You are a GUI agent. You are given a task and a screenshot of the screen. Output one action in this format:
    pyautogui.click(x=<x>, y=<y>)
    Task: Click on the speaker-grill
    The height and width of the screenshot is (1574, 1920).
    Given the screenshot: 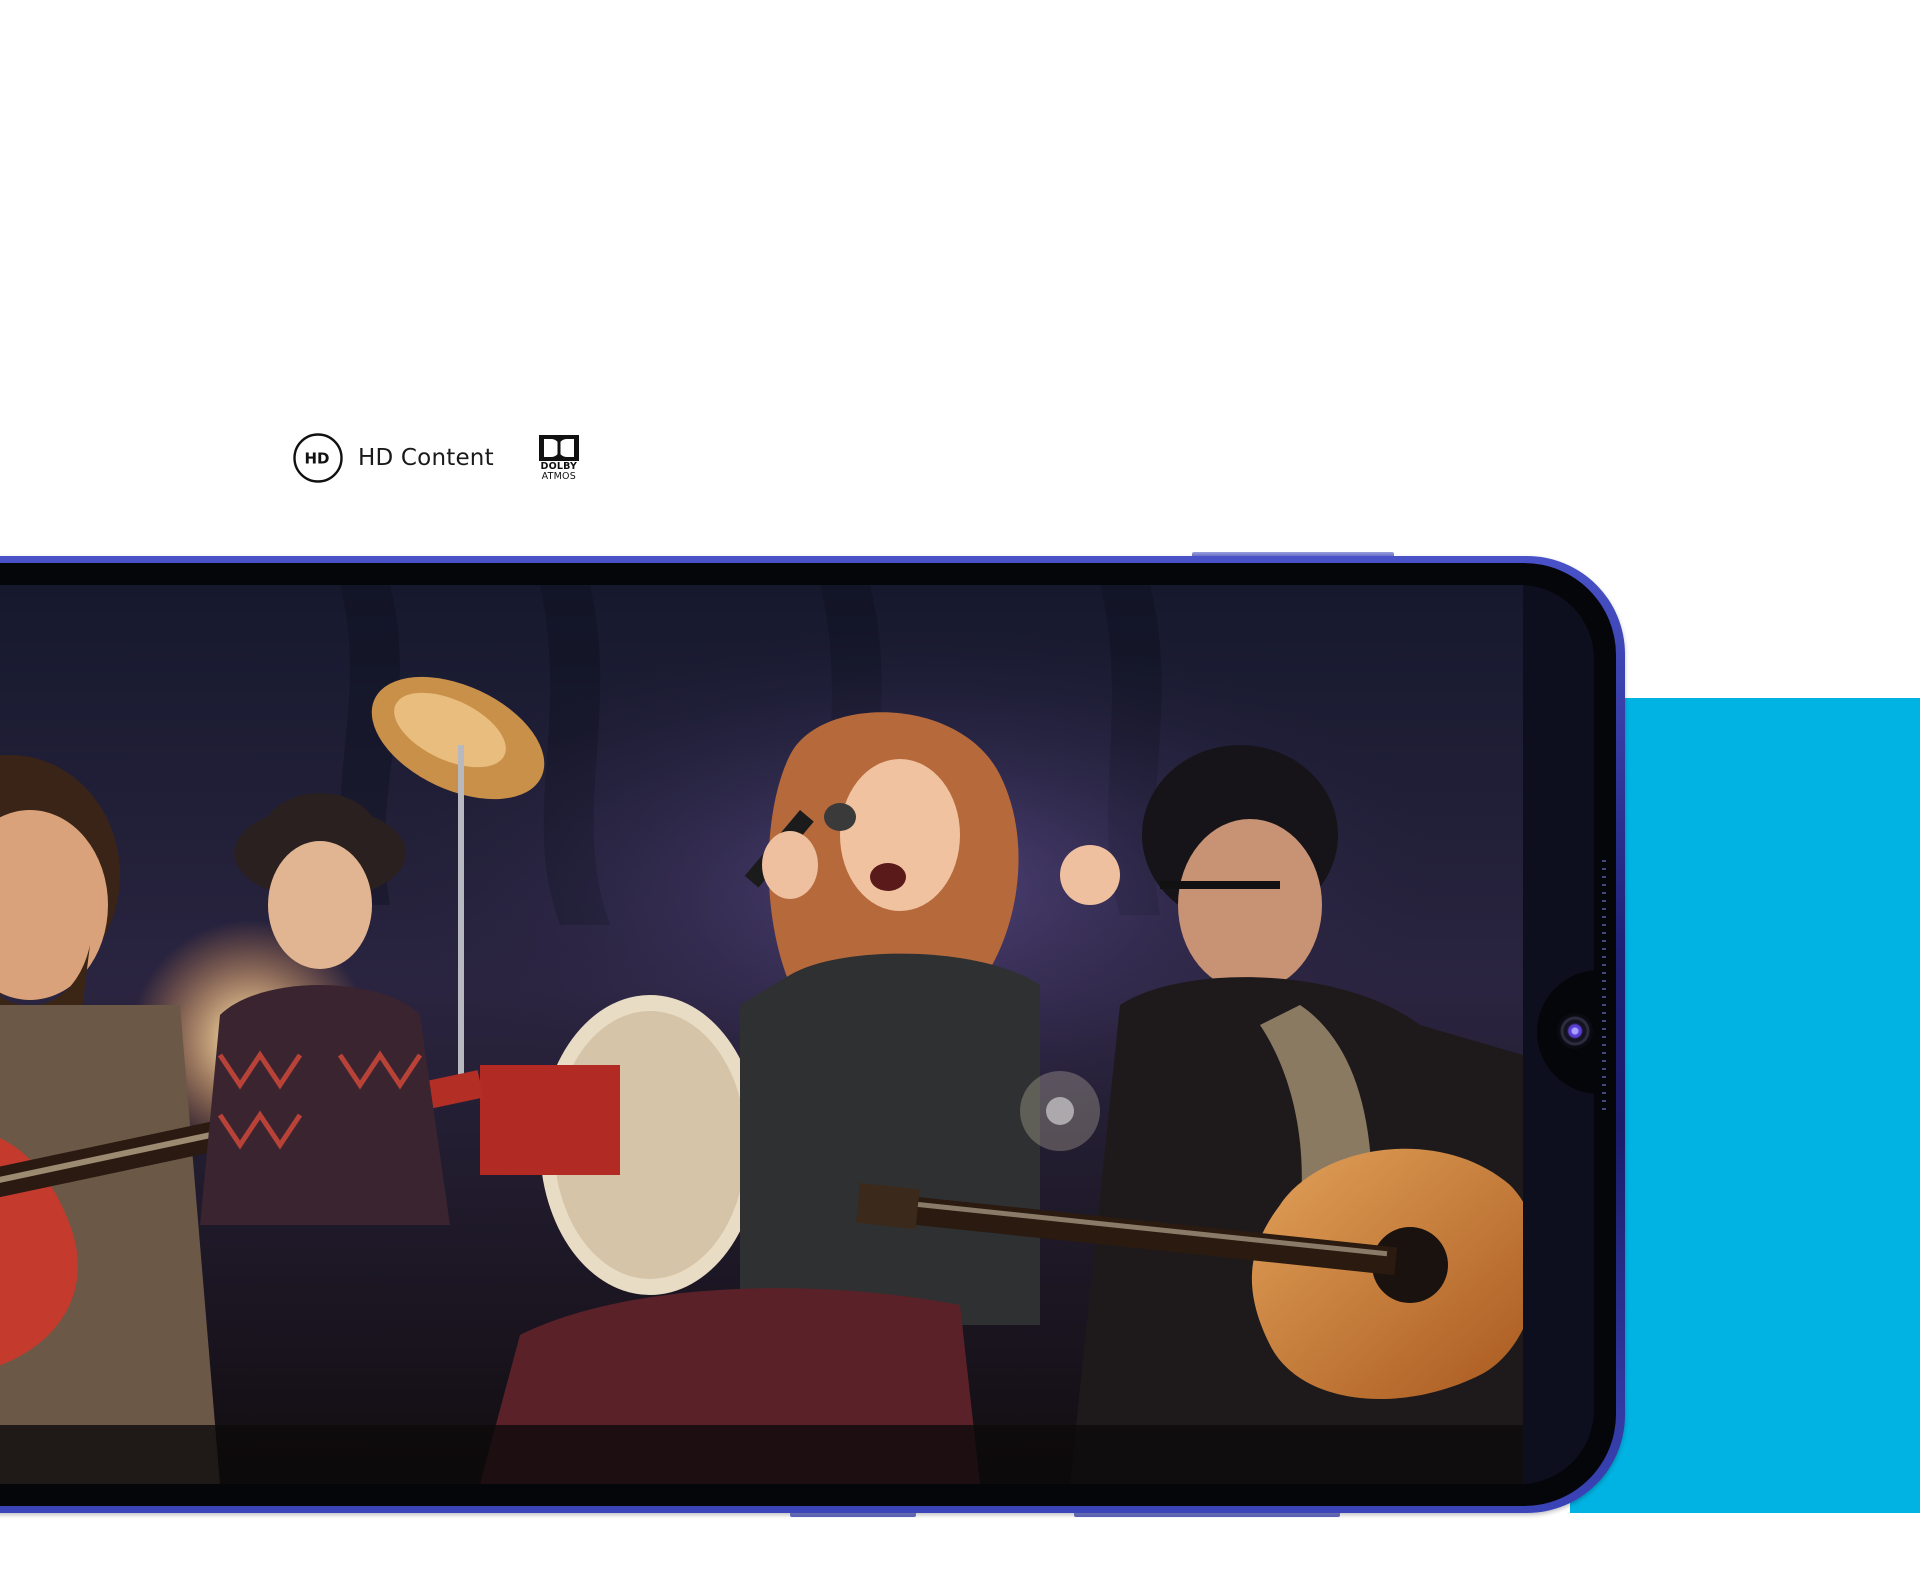 What is the action you would take?
    pyautogui.click(x=1604, y=985)
    